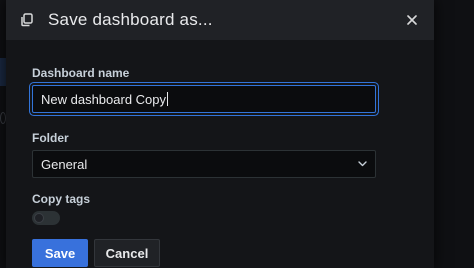 This screenshot has height=268, width=474. Describe the element at coordinates (64, 164) in the screenshot. I see `folder-selected-value: General` at that location.